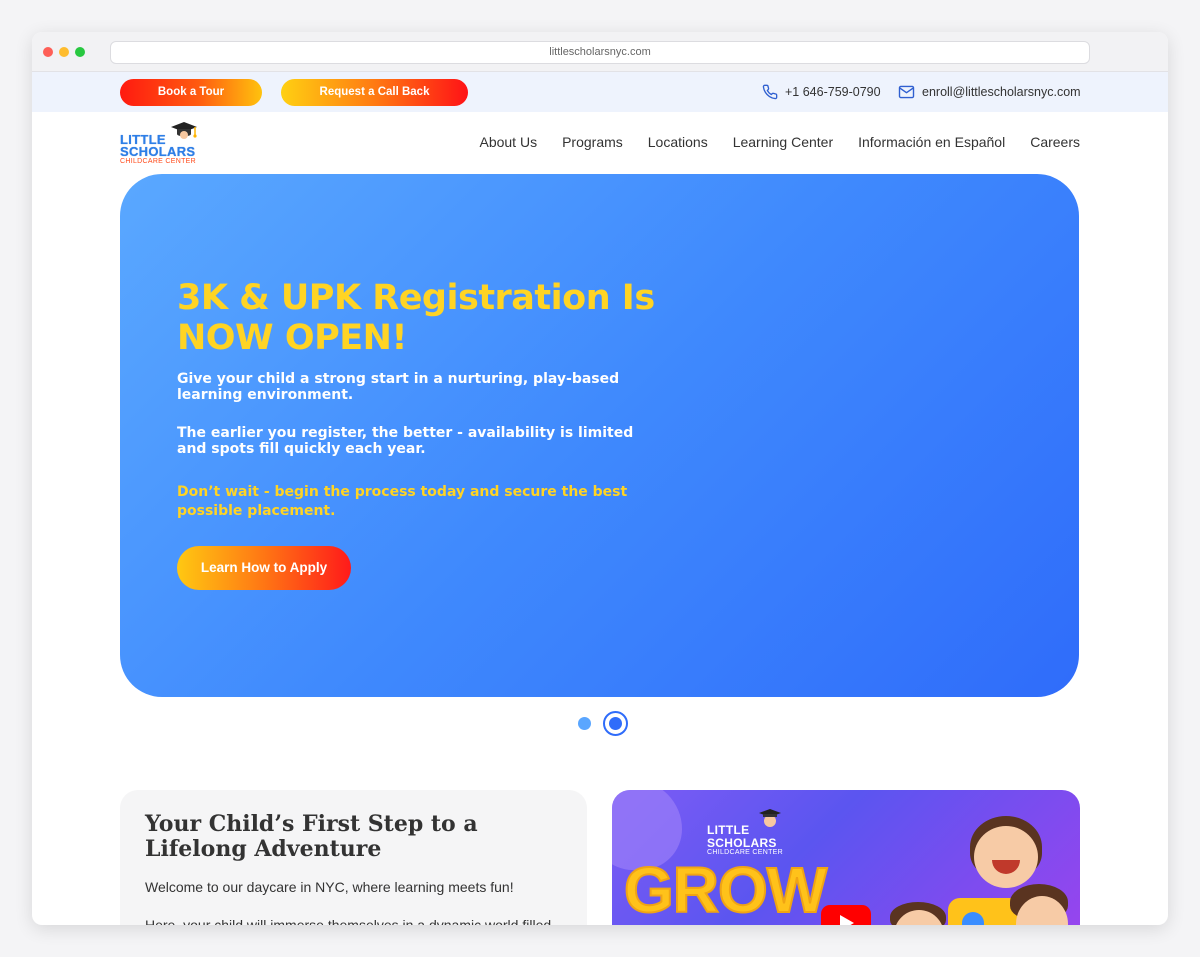 This screenshot has width=1200, height=957. What do you see at coordinates (725, 889) in the screenshot?
I see `video-headline: GROW` at bounding box center [725, 889].